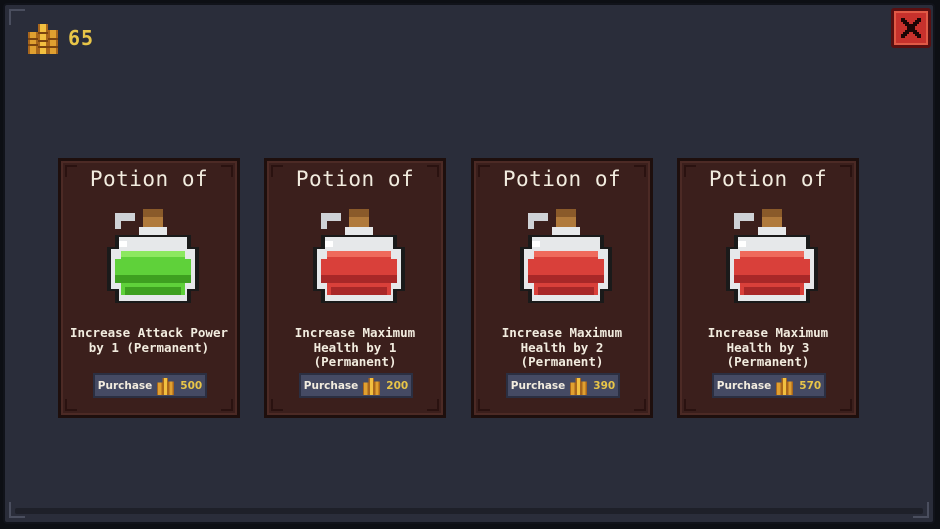  I want to click on card-description: Increase Attack Power by 1 (Permanent), so click(149, 340).